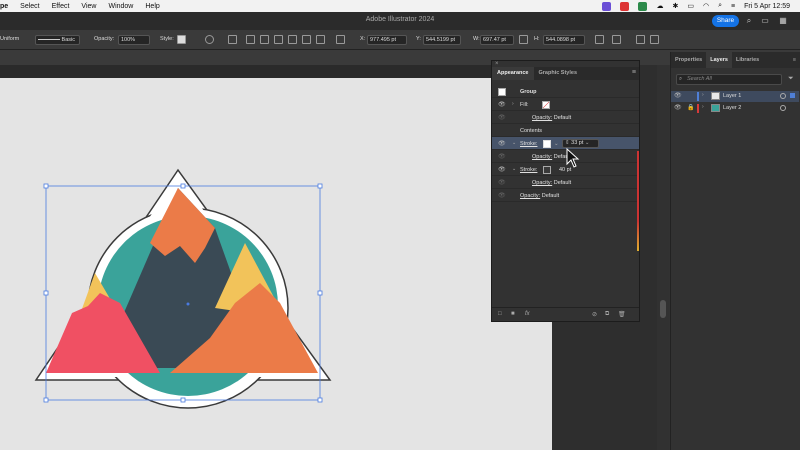 Image resolution: width=800 pixels, height=450 pixels. What do you see at coordinates (546, 105) in the screenshot?
I see `fill-none-swatch` at bounding box center [546, 105].